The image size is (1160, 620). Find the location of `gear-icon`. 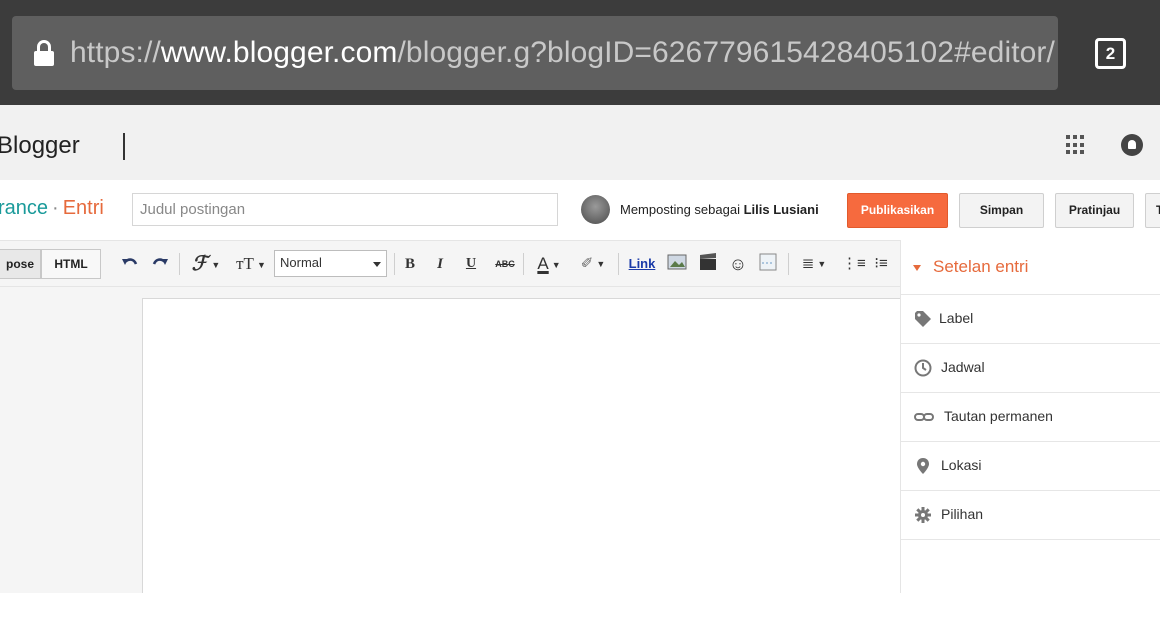

gear-icon is located at coordinates (923, 515).